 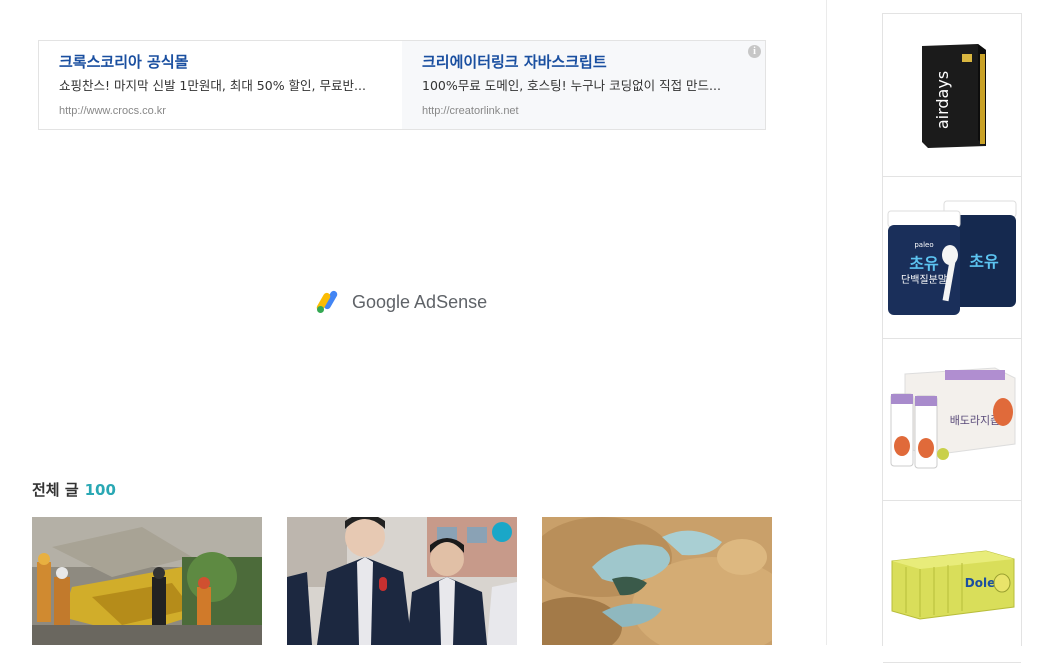 I want to click on collapse-rescue-photo, so click(x=147, y=581).